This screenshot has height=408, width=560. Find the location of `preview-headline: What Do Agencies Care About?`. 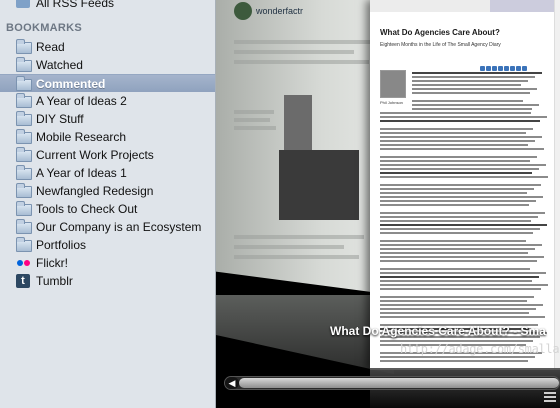

preview-headline: What Do Agencies Care About? is located at coordinates (440, 32).